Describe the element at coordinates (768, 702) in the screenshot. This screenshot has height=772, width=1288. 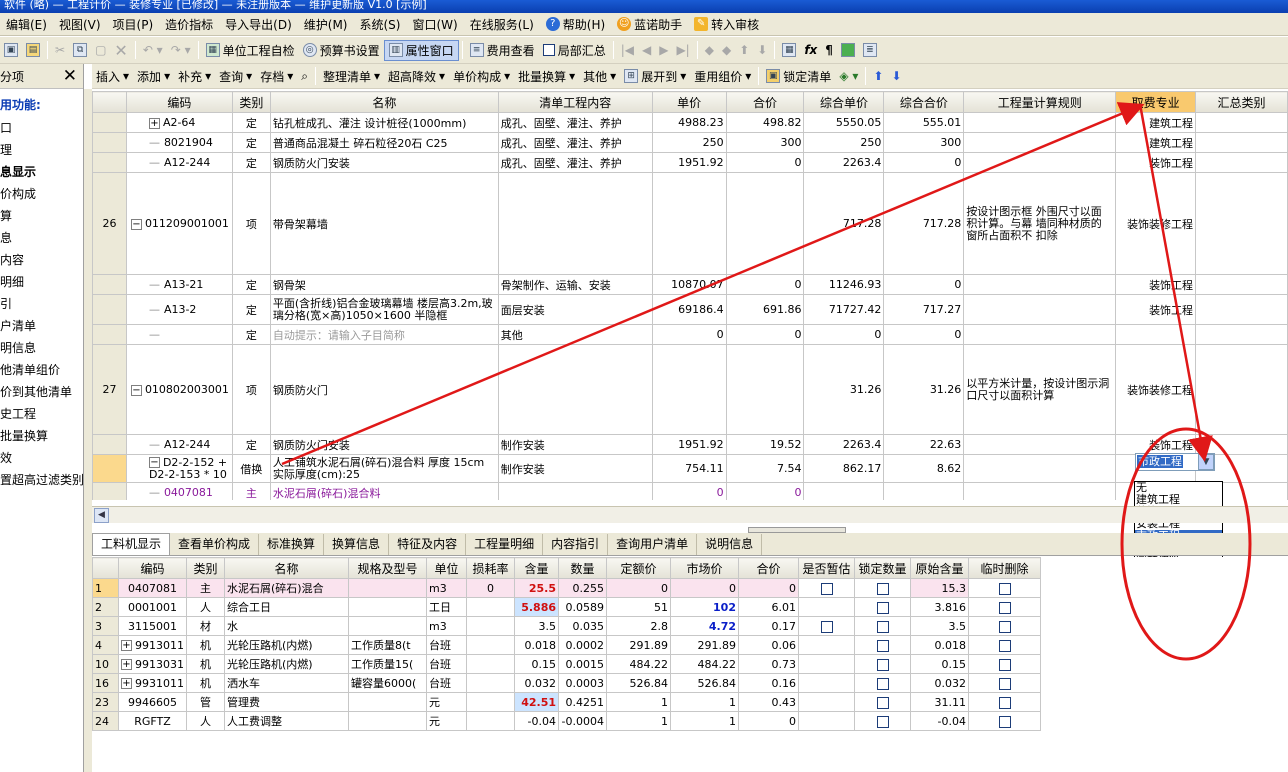
I see `total-cell: 0.43` at that location.